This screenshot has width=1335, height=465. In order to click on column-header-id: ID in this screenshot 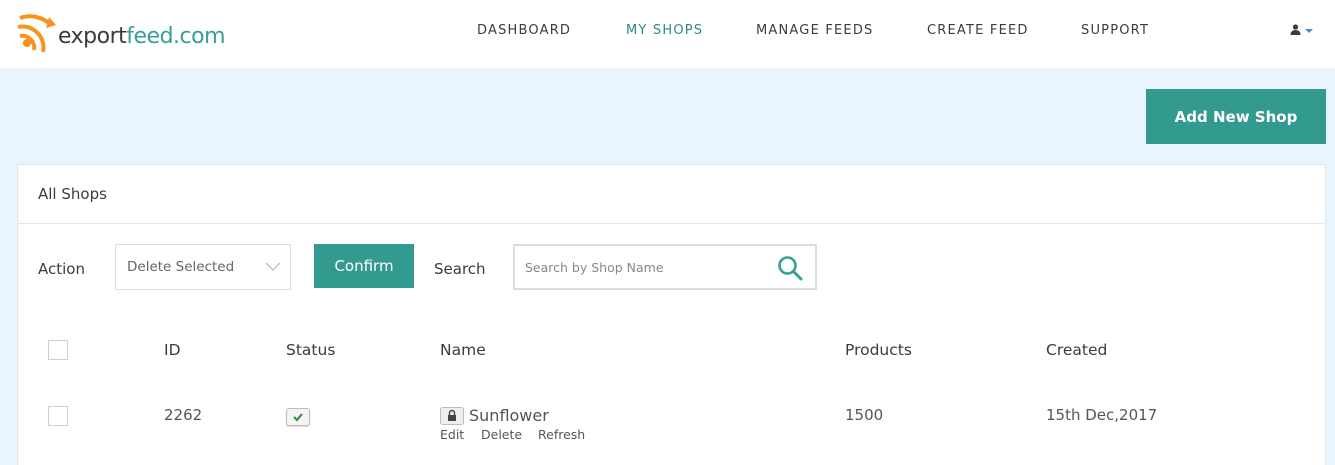, I will do `click(172, 350)`.